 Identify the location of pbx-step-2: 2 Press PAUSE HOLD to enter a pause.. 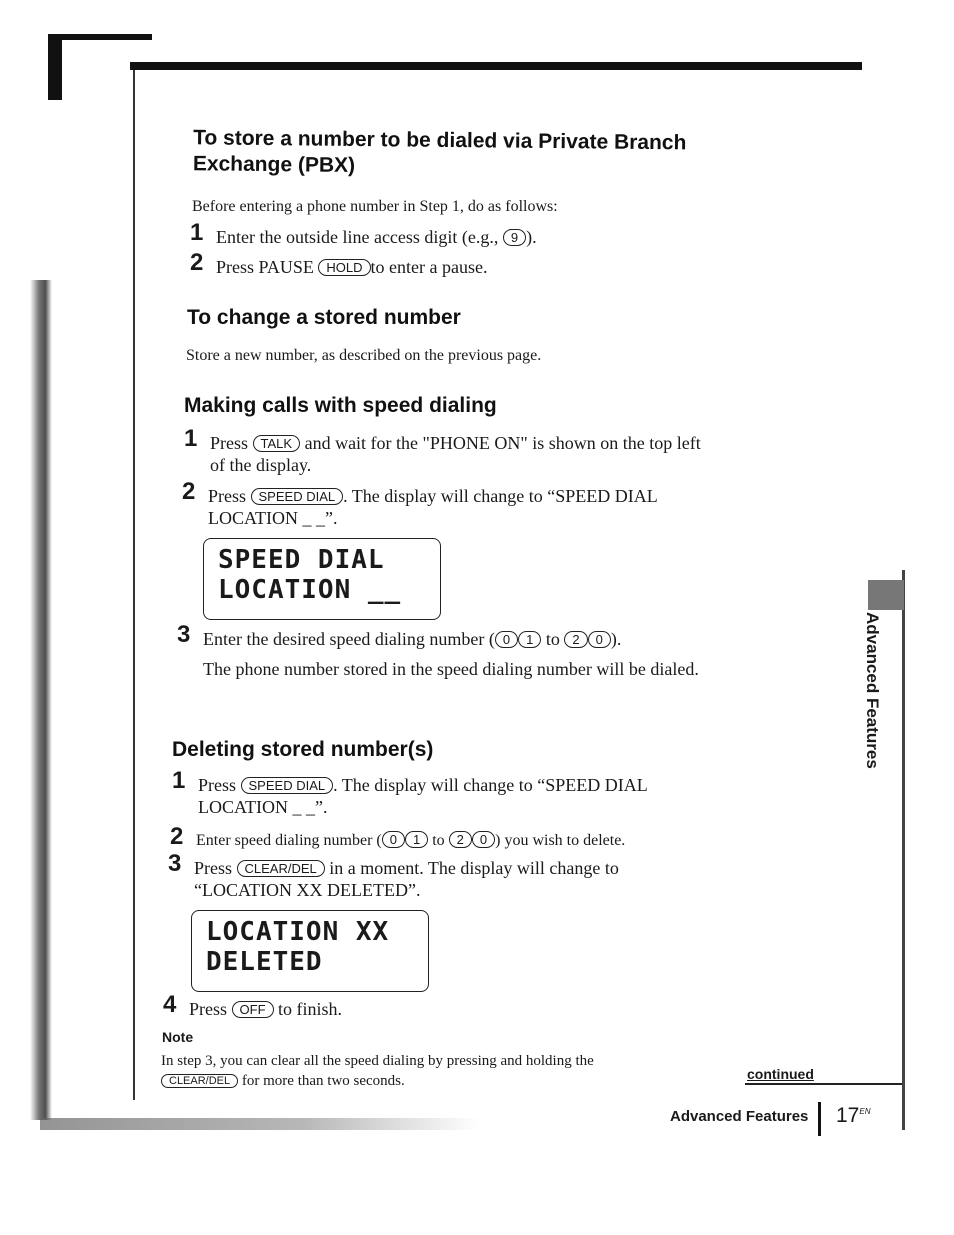
(339, 264).